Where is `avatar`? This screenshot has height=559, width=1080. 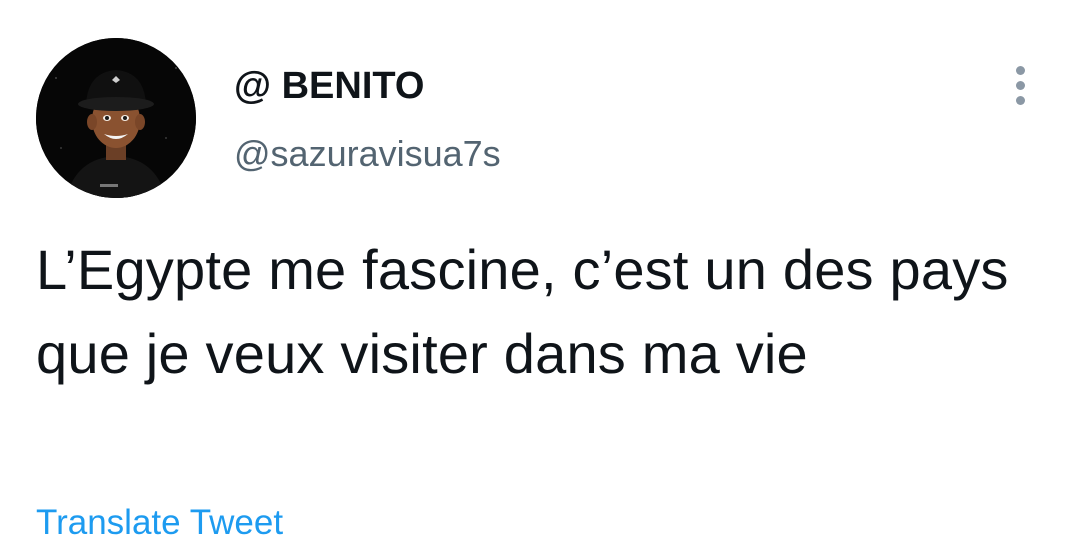 avatar is located at coordinates (116, 118).